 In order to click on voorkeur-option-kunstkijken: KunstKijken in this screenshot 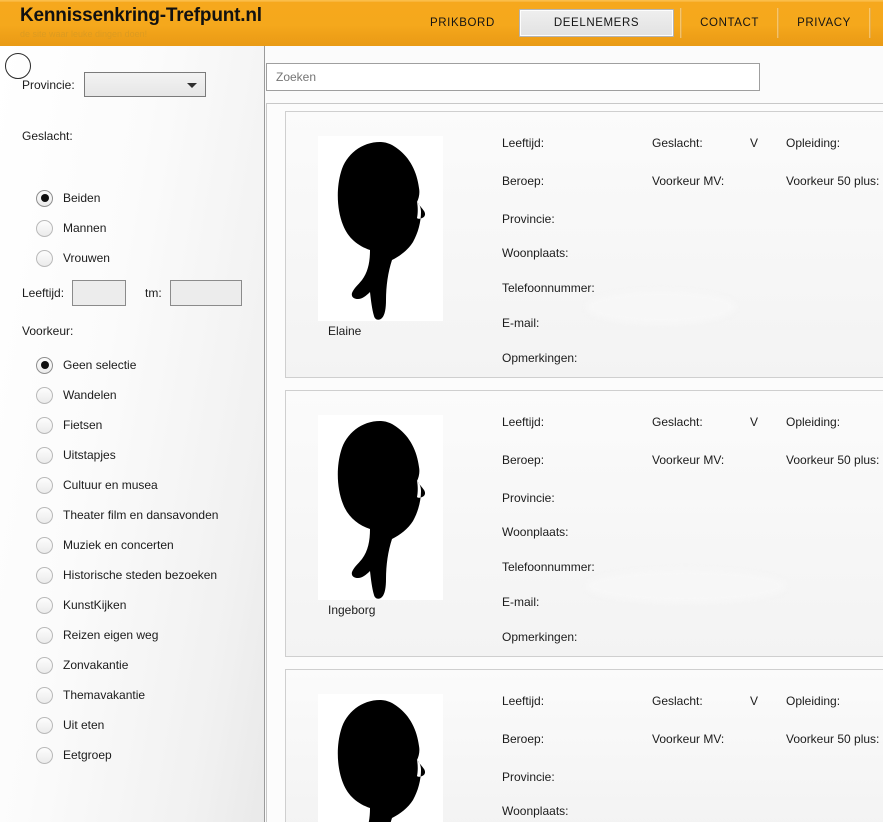, I will do `click(127, 605)`.